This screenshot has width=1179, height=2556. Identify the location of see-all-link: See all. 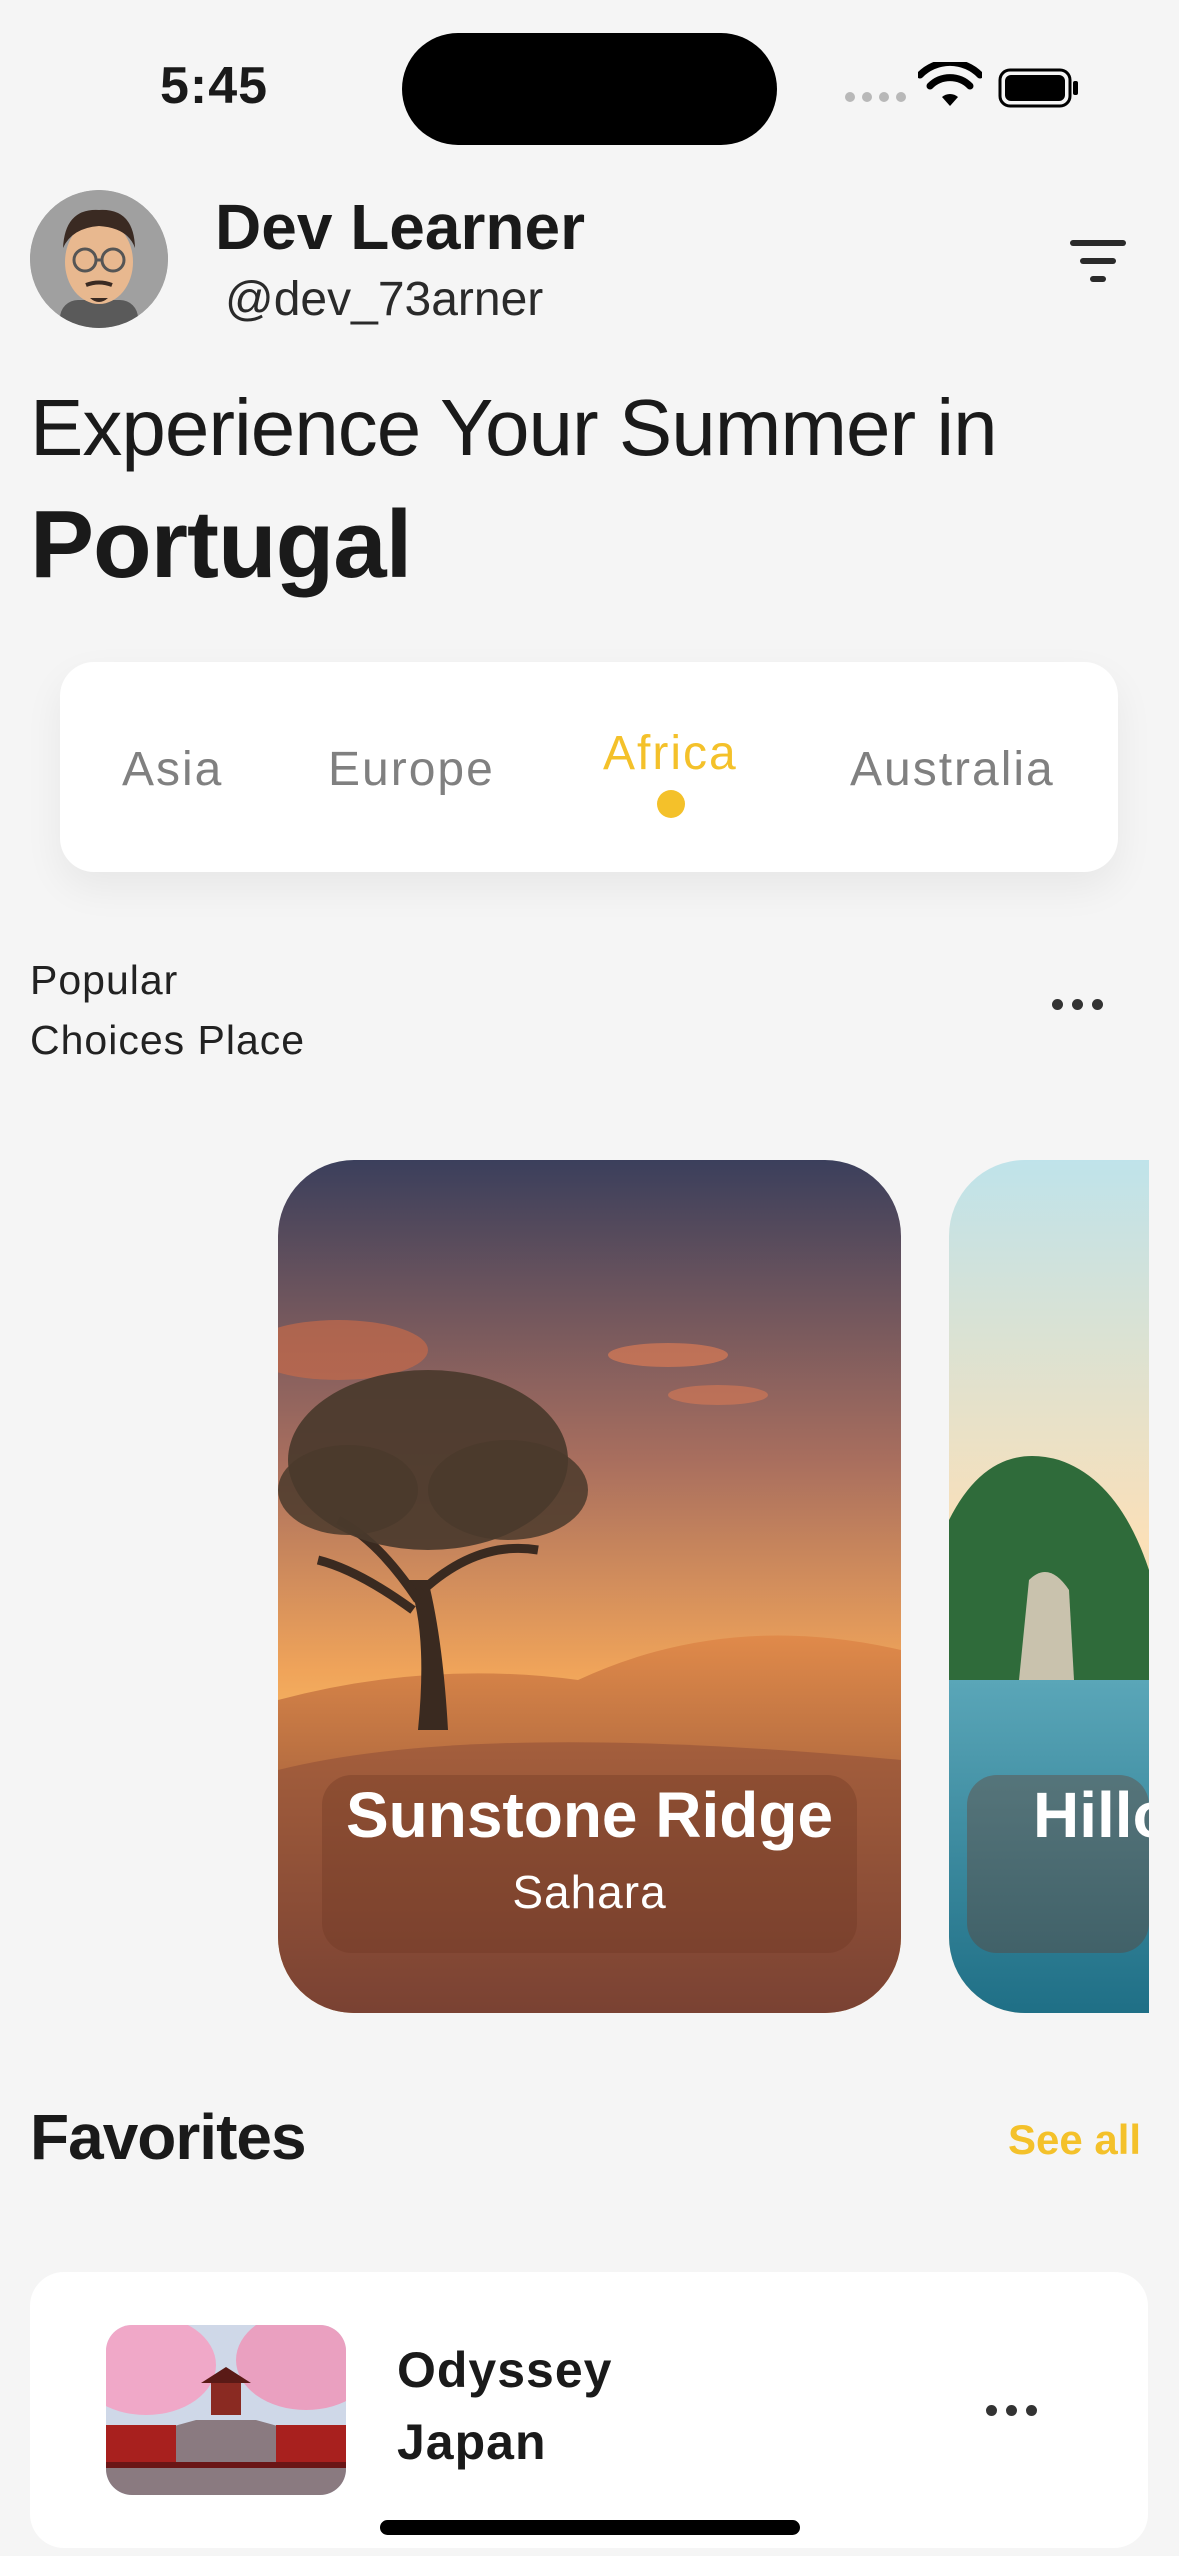
(1074, 2140).